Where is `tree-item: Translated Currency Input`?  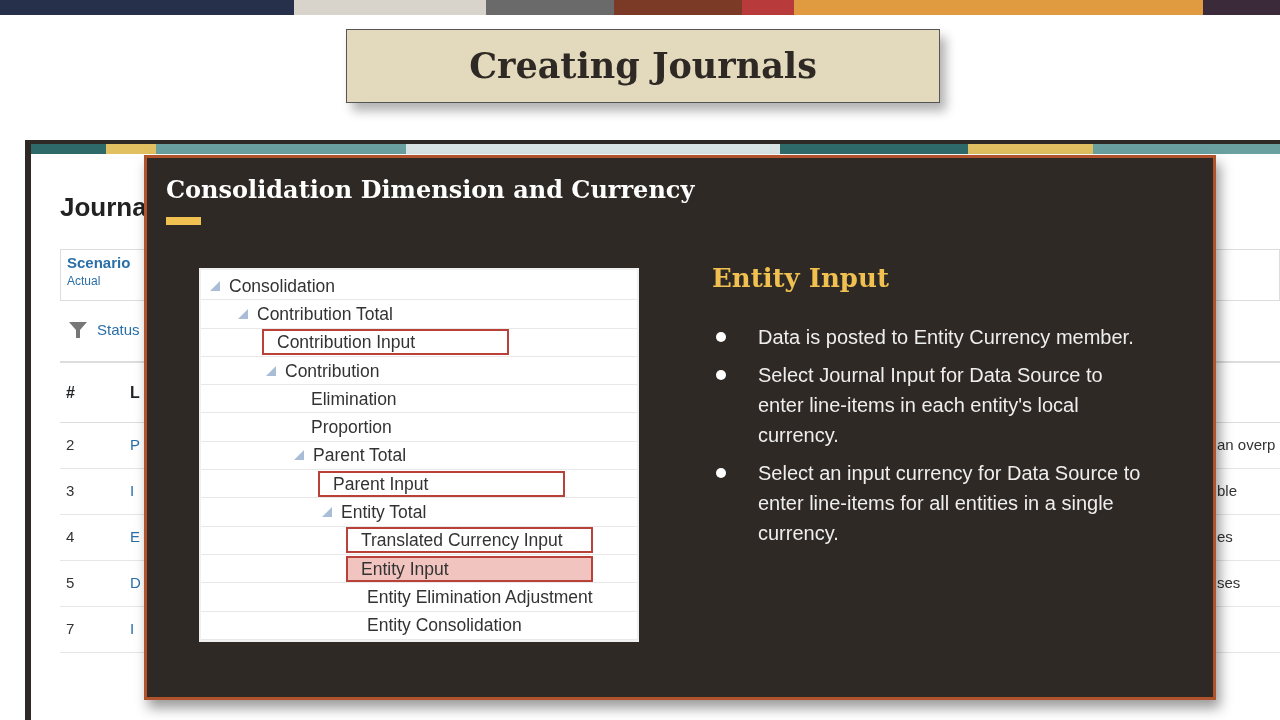 tree-item: Translated Currency Input is located at coordinates (469, 540).